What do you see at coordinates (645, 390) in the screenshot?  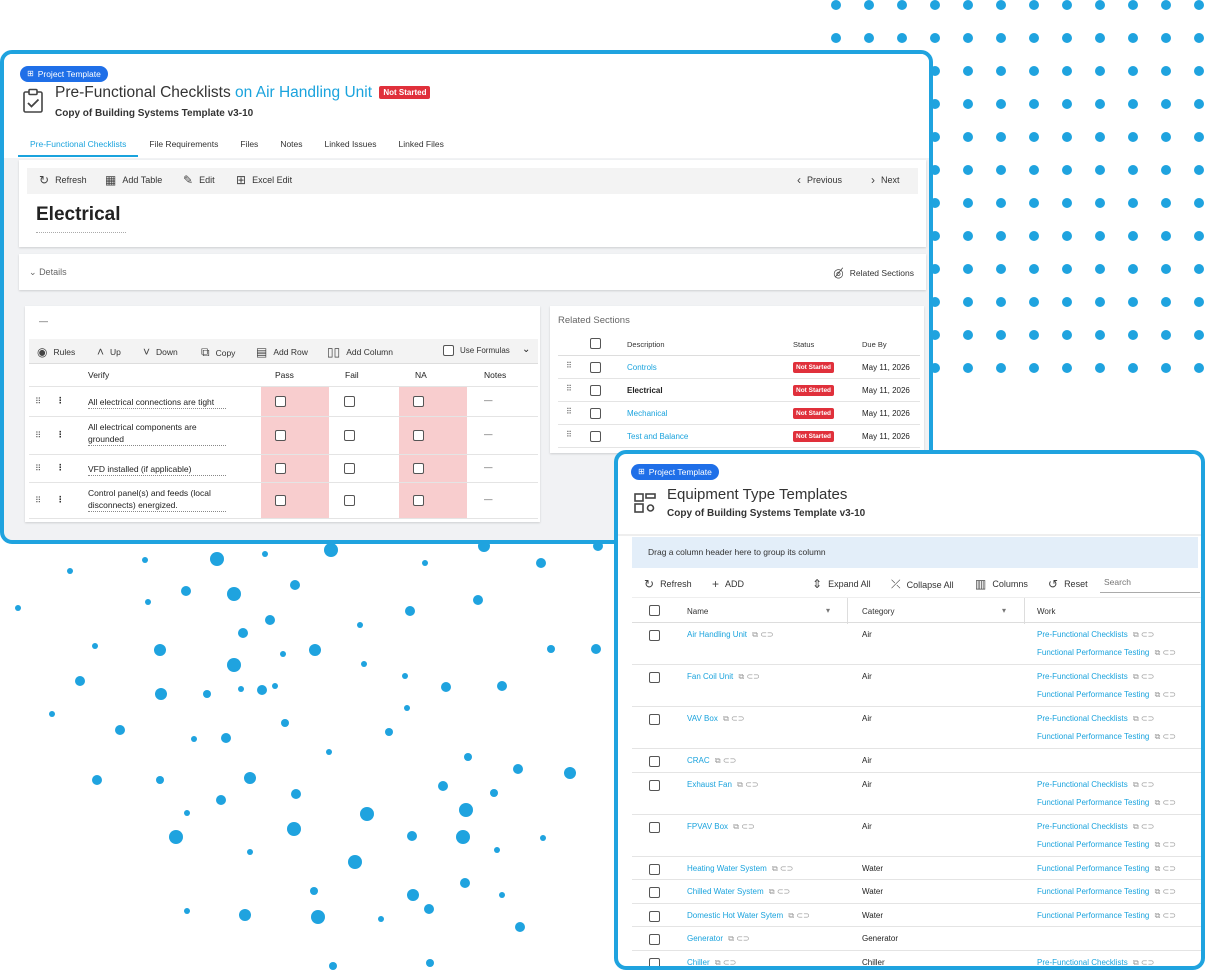 I see `related-section-link: Electrical` at bounding box center [645, 390].